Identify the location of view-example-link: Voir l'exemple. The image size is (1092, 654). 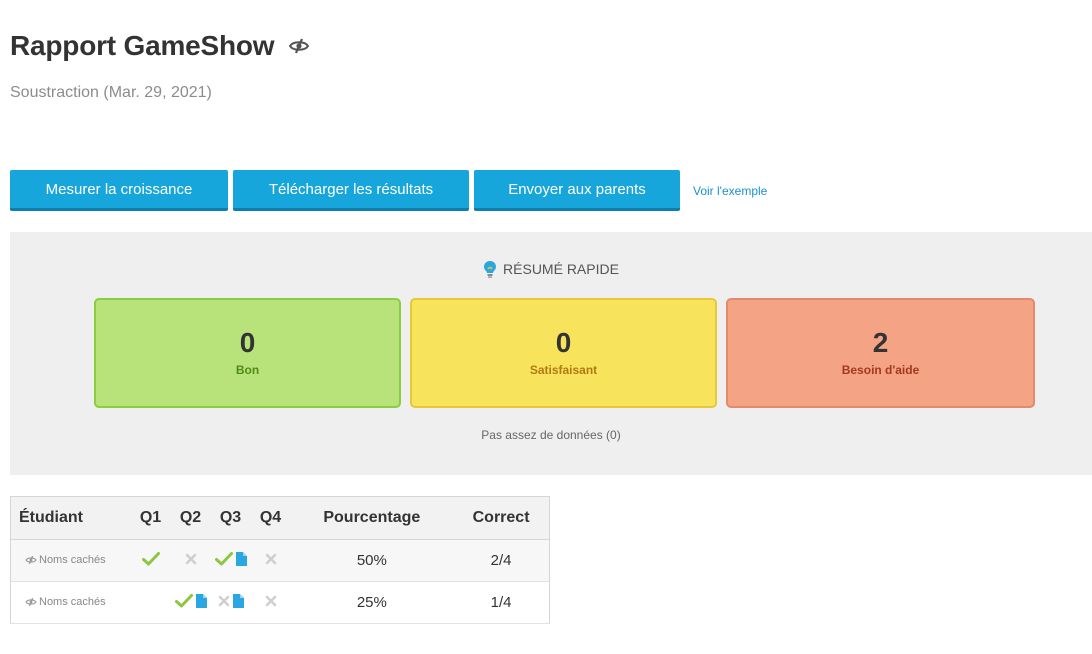
(730, 191).